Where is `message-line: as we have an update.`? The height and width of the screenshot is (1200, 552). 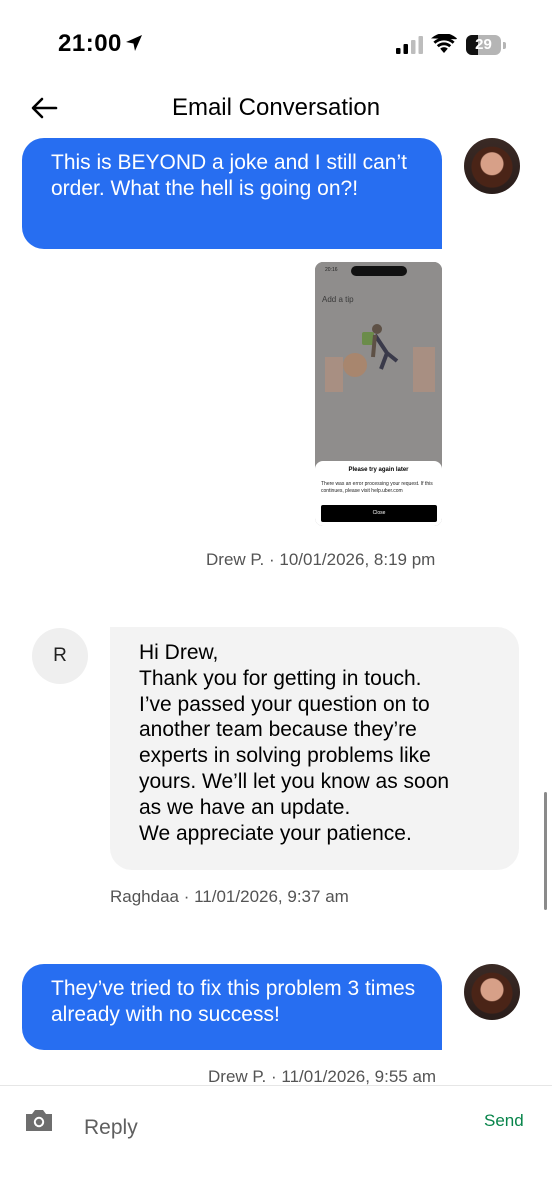
message-line: as we have an update. is located at coordinates (245, 807).